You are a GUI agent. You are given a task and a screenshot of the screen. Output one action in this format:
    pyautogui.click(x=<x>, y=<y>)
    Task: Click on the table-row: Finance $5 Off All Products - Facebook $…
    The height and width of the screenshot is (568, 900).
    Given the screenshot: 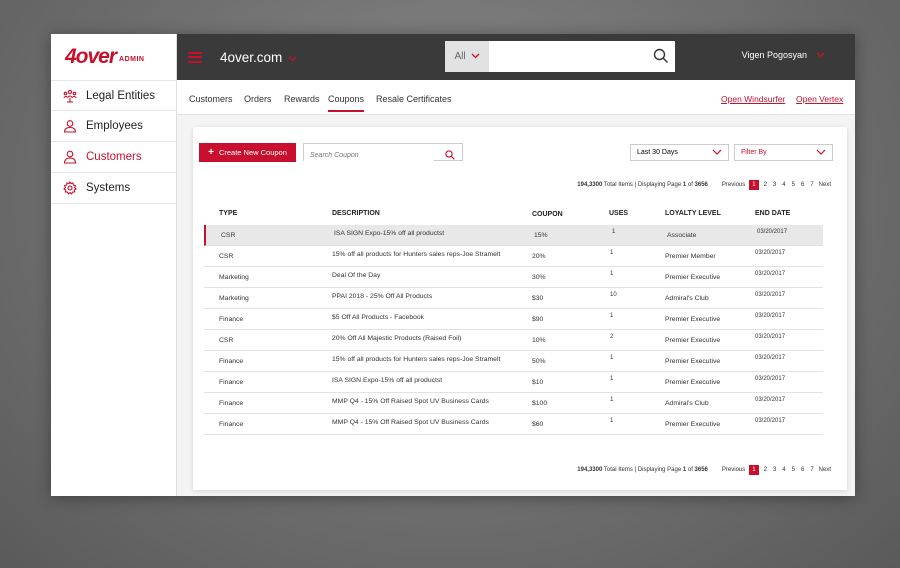 What is the action you would take?
    pyautogui.click(x=513, y=319)
    